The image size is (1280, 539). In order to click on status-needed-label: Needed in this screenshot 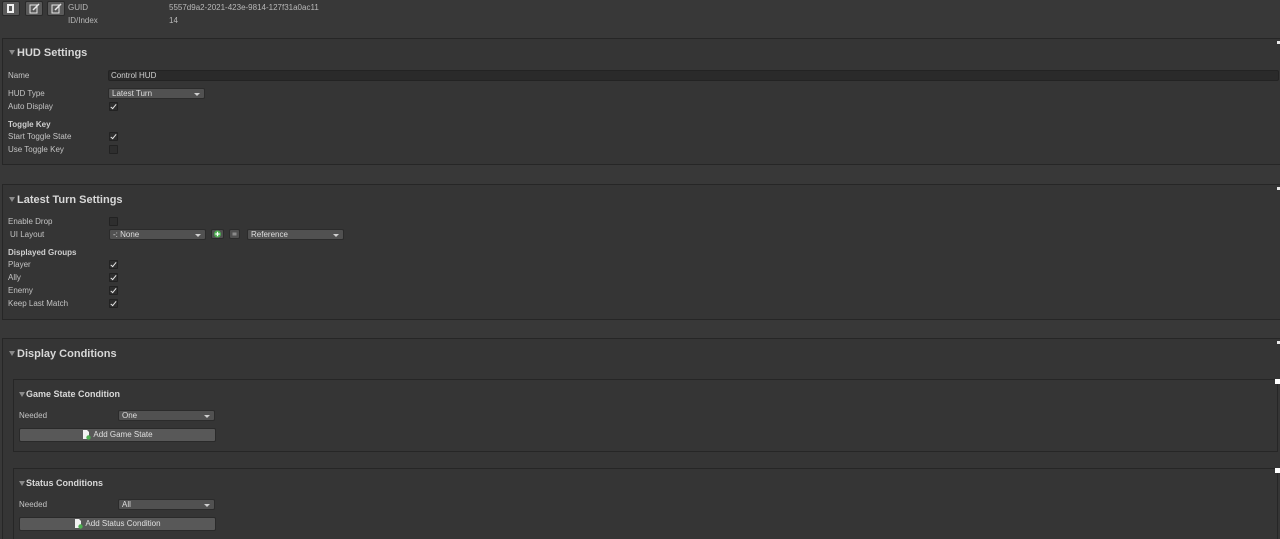, I will do `click(33, 504)`.